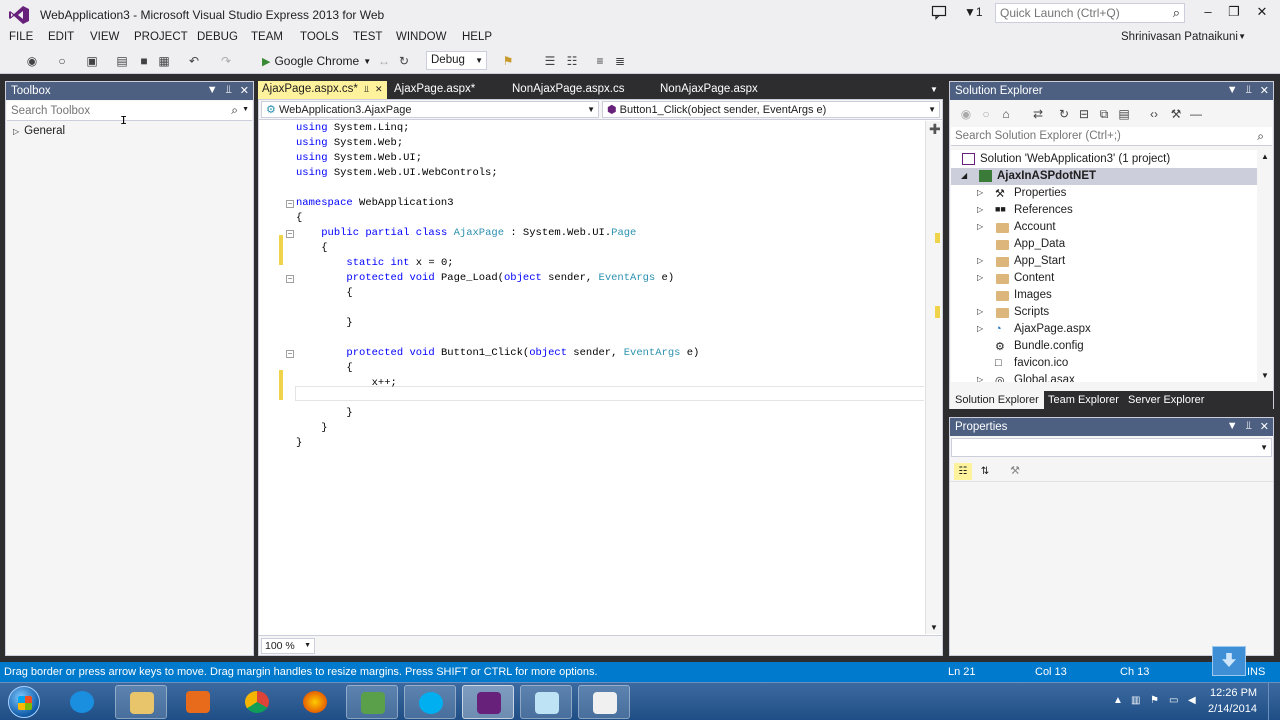 The width and height of the screenshot is (1280, 720). What do you see at coordinates (39, 131) in the screenshot?
I see `toolbox-group-general: ▷ General` at bounding box center [39, 131].